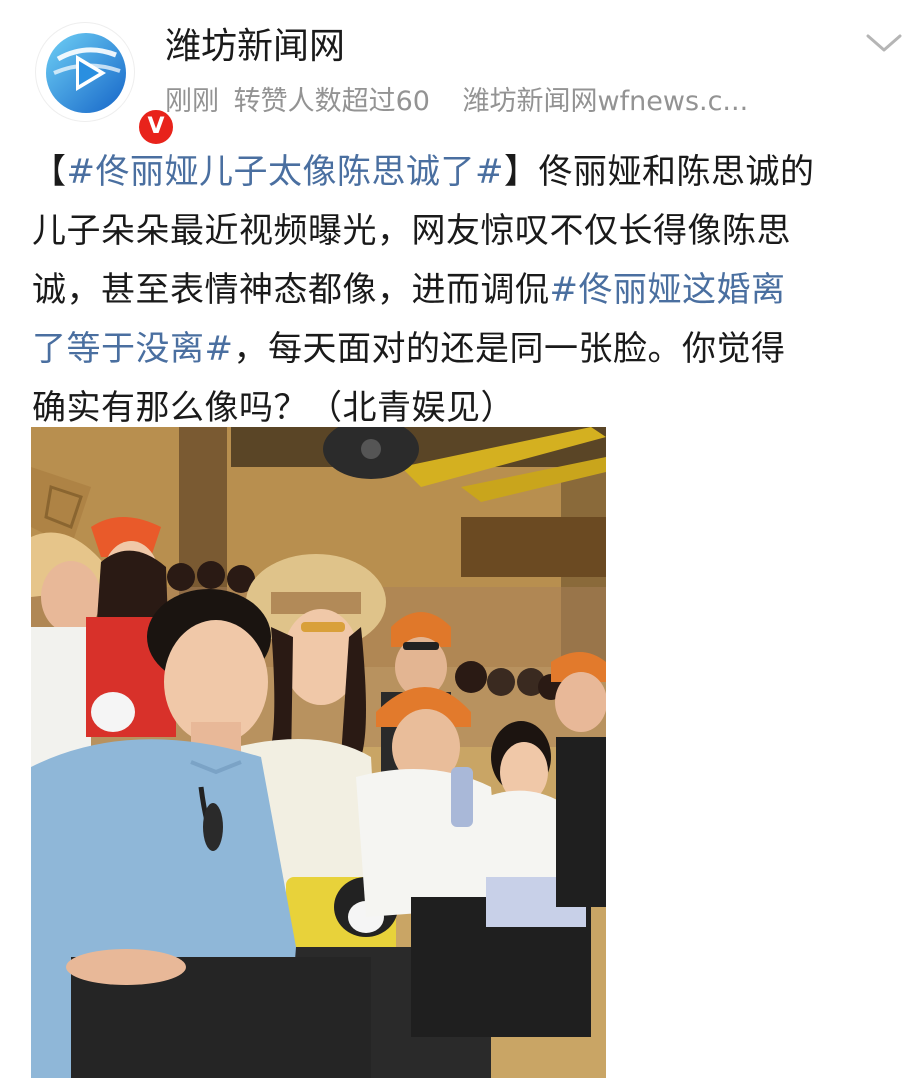 This screenshot has height=1080, width=919. I want to click on post-text-segment: 诚，甚至表情神态都像，进而调侃, so click(291, 290).